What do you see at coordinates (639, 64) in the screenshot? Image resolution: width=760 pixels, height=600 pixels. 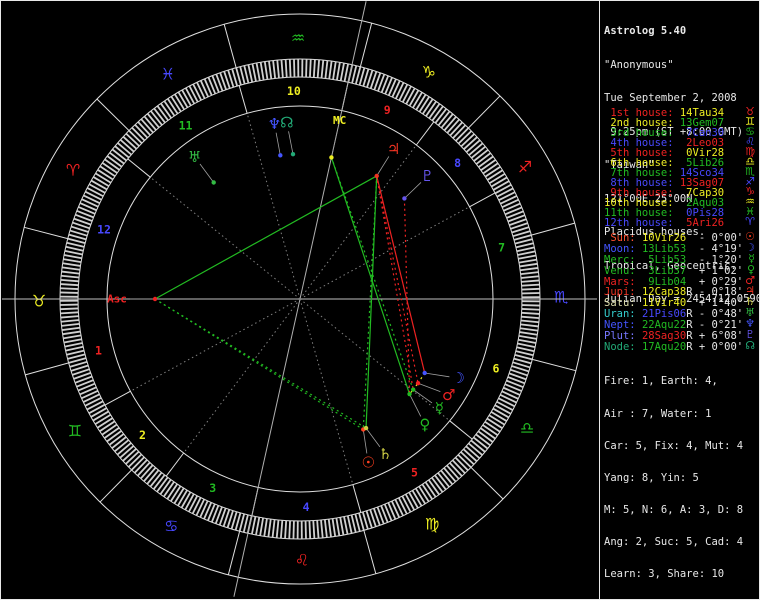 I see `chart-name: "Anonymous"` at bounding box center [639, 64].